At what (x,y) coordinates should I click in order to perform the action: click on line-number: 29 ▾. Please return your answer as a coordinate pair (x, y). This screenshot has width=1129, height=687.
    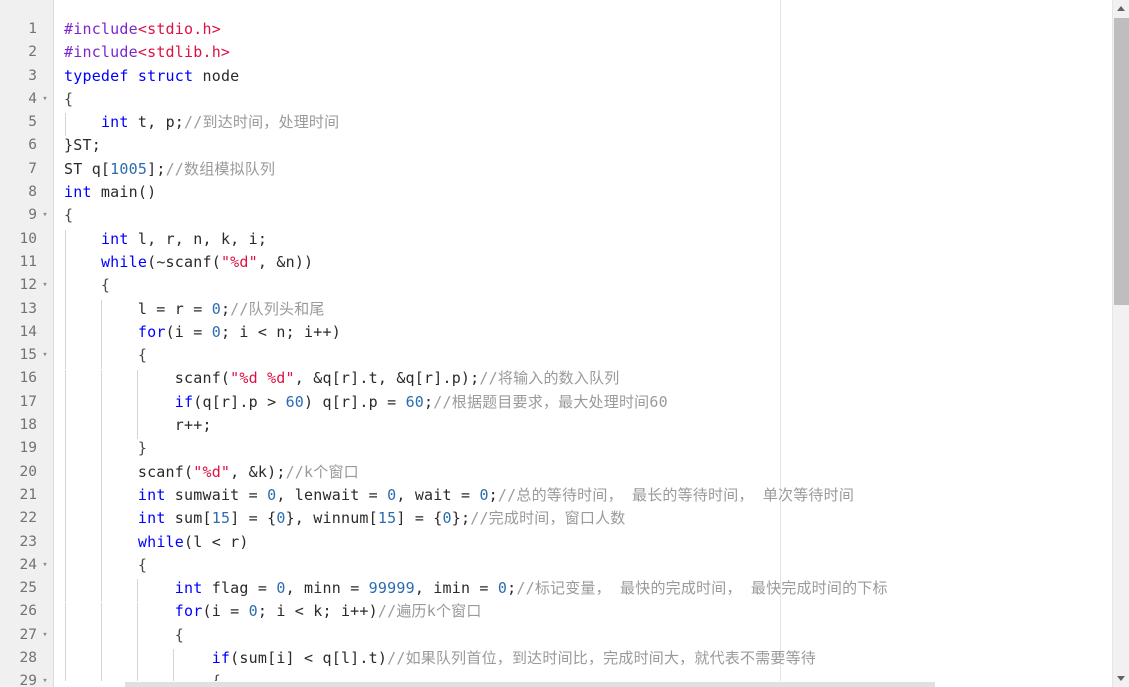
    Looking at the image, I should click on (26, 678).